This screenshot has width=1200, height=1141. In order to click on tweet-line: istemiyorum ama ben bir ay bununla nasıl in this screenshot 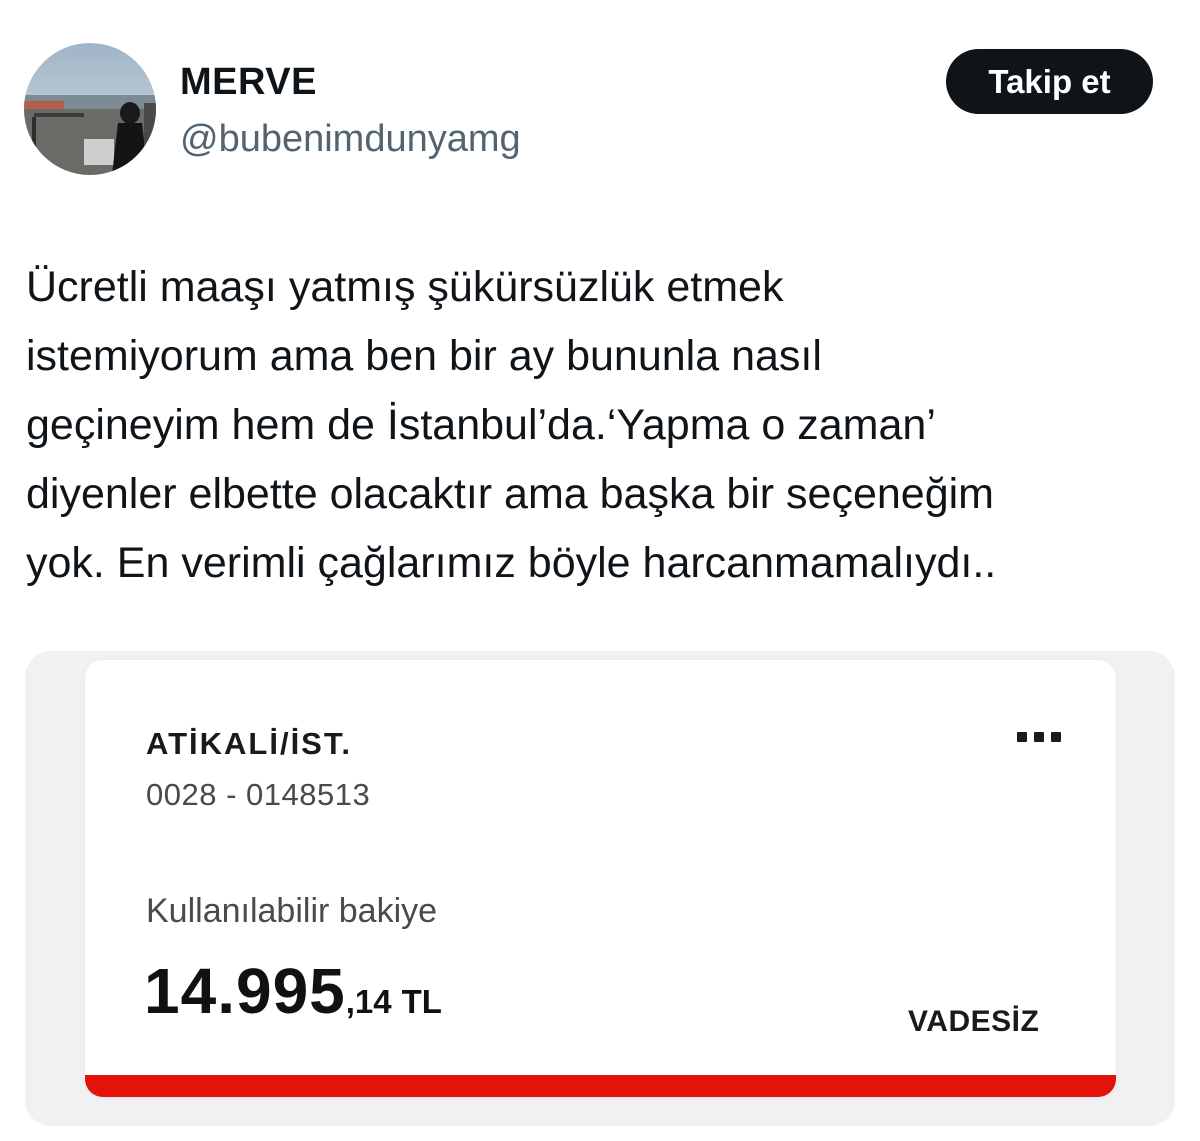, I will do `click(424, 356)`.